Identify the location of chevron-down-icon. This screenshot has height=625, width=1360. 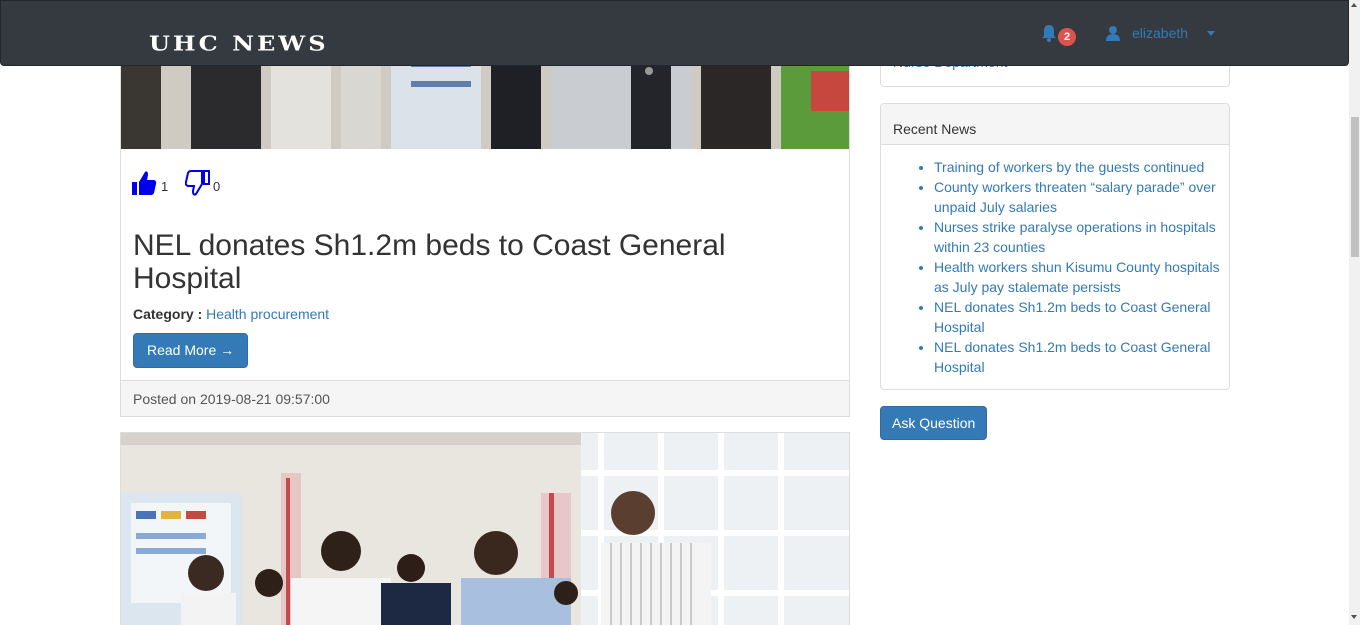
(1211, 33).